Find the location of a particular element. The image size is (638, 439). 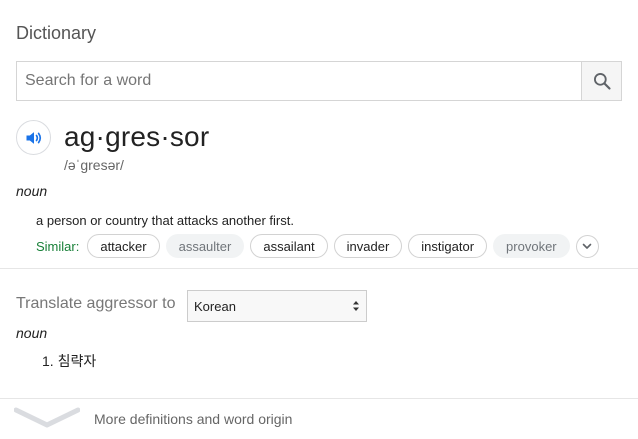

search-input is located at coordinates (299, 81).